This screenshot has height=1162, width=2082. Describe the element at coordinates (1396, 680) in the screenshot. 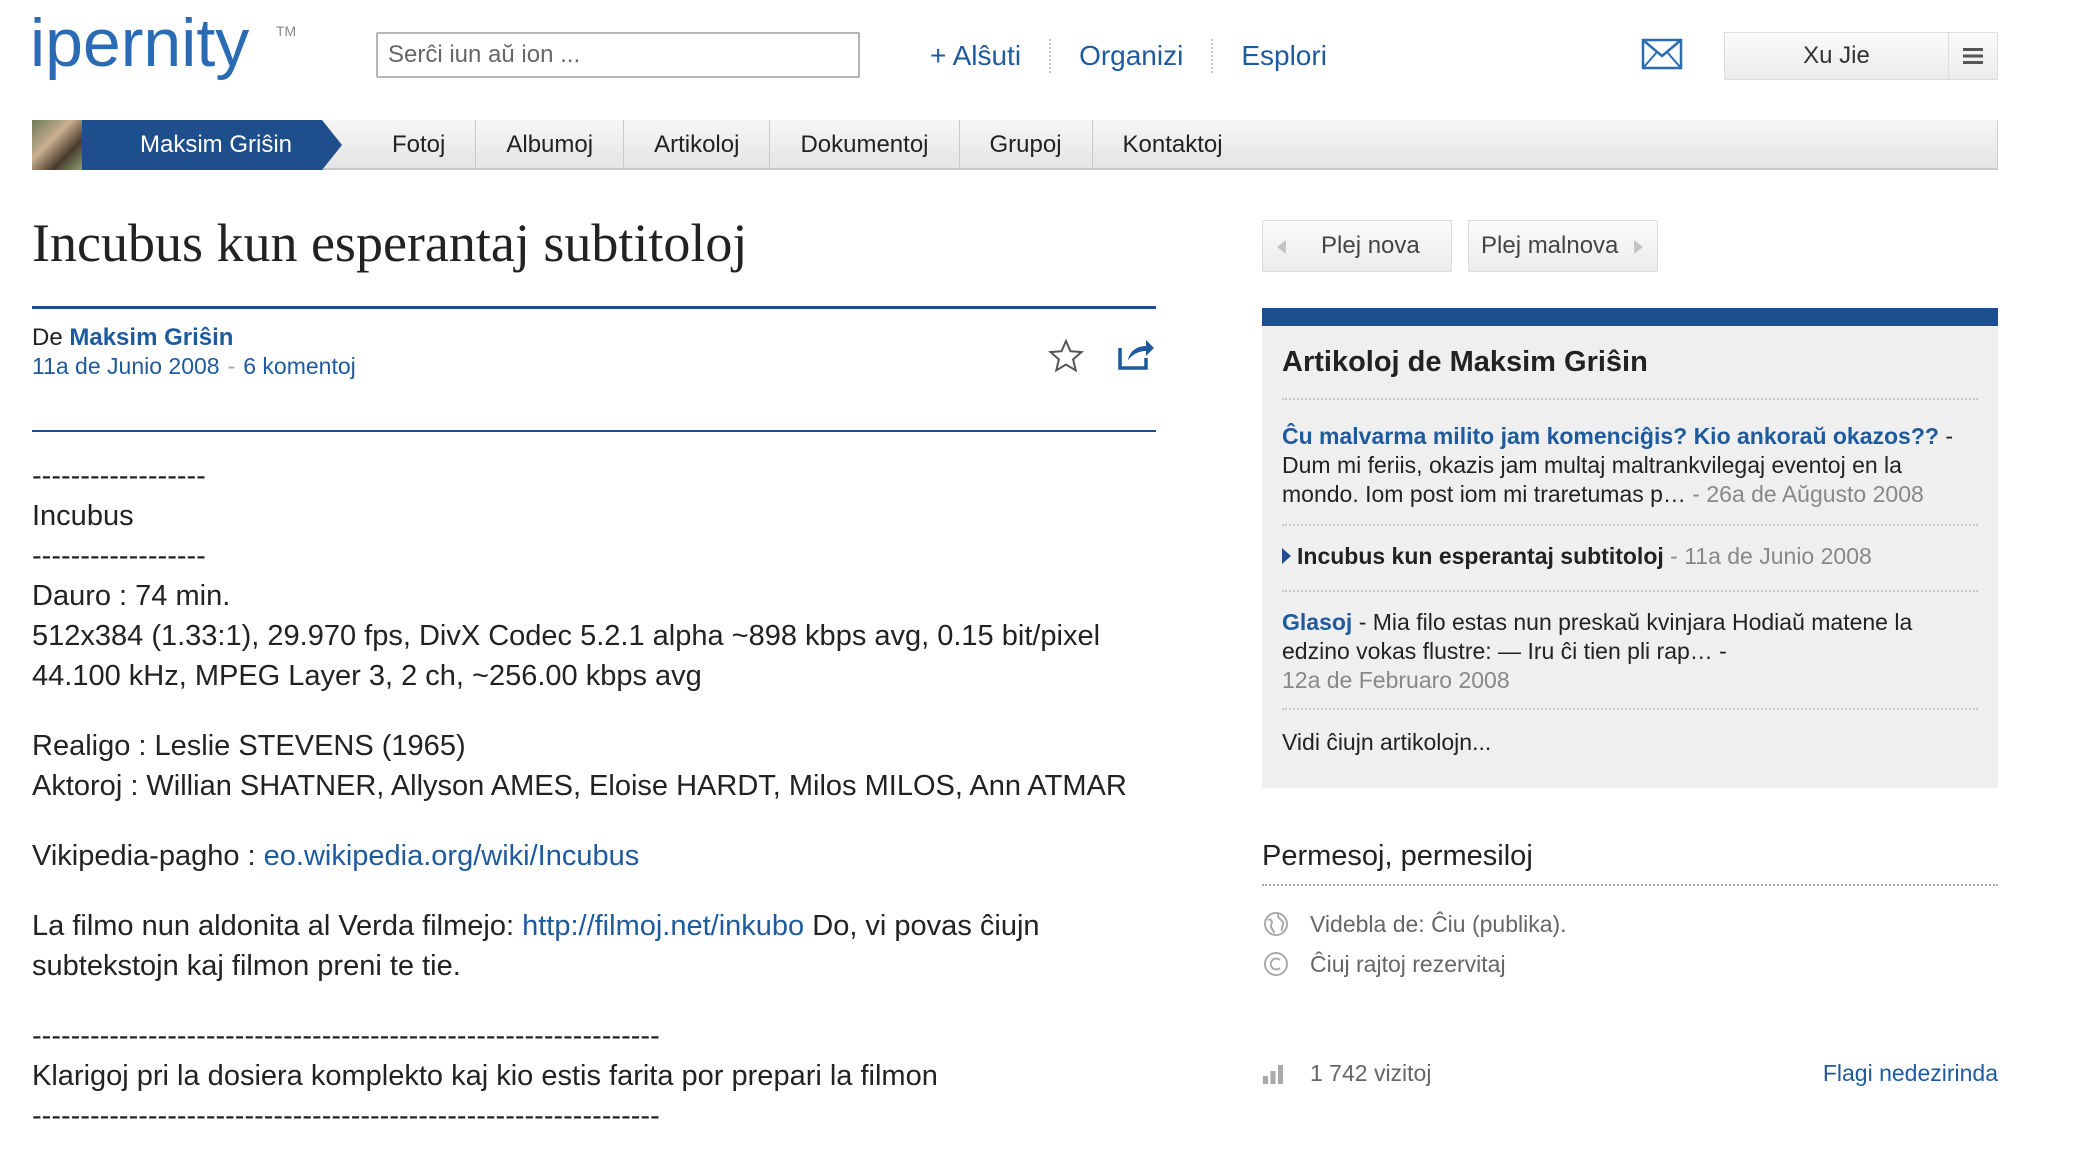

I see `article-date: 12a de Februaro 2008` at that location.